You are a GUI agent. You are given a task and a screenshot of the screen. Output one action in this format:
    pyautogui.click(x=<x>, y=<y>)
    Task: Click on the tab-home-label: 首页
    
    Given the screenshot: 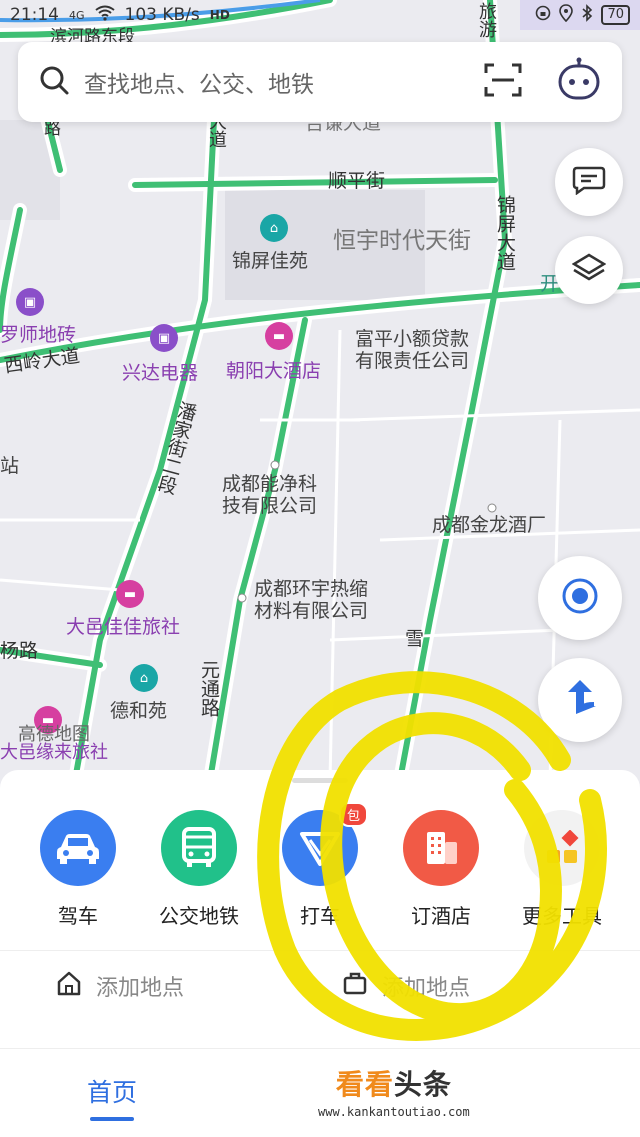 What is the action you would take?
    pyautogui.click(x=111, y=1092)
    